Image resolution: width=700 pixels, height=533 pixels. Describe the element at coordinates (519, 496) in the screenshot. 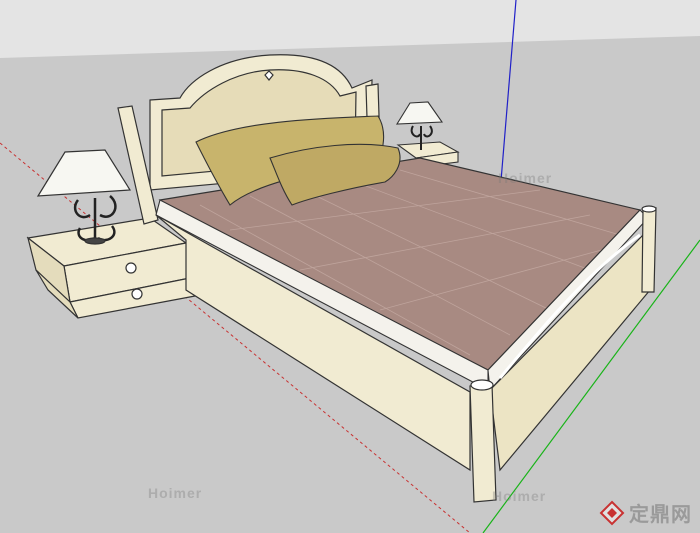

I see `watermark-bottom-mid: Hoimer` at that location.